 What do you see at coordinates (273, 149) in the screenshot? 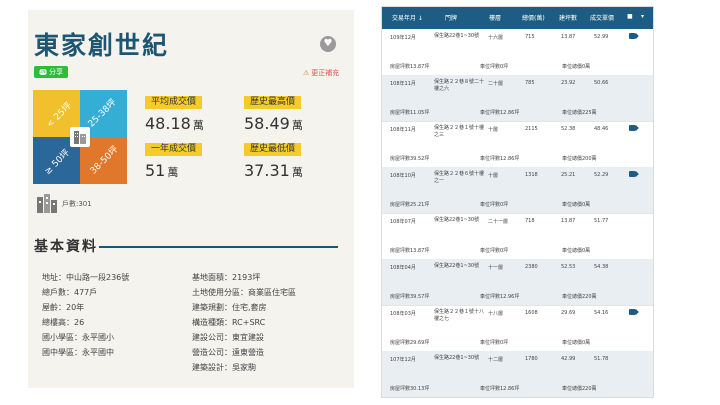
I see `min-price-label: 歷史最低價` at bounding box center [273, 149].